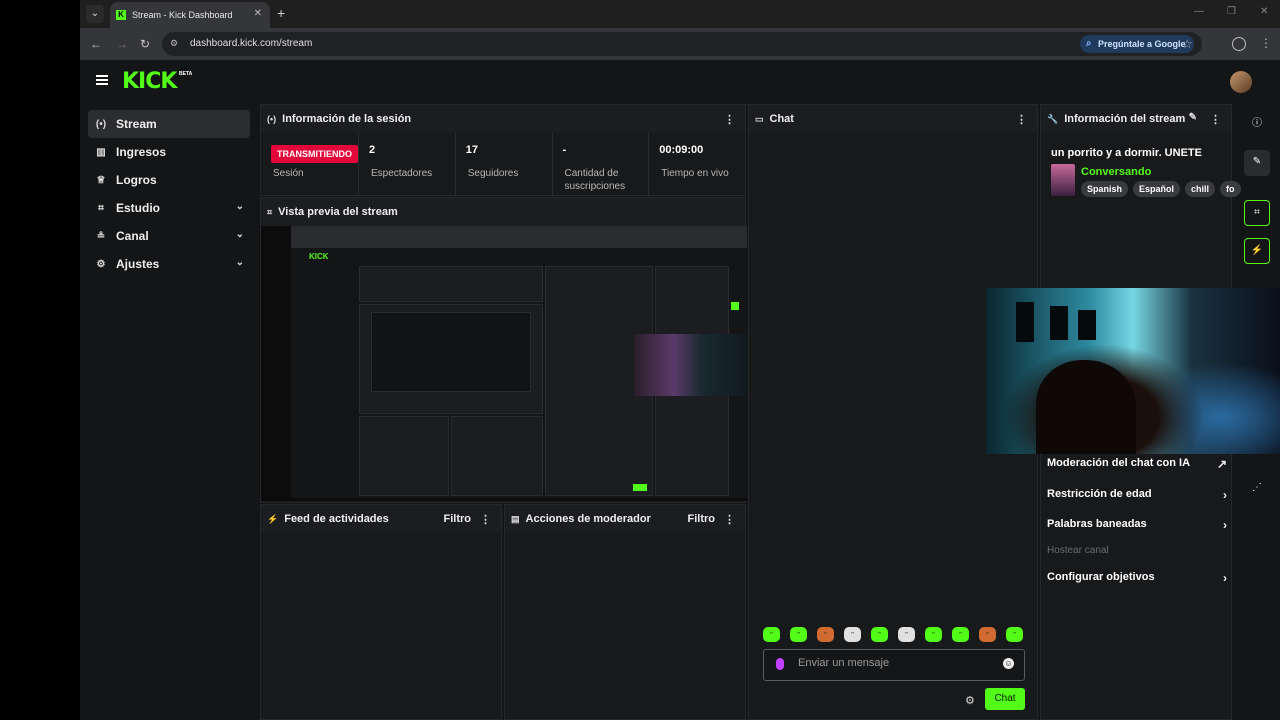  I want to click on menu-banned-words: Palabras baneadas ›, so click(1137, 529).